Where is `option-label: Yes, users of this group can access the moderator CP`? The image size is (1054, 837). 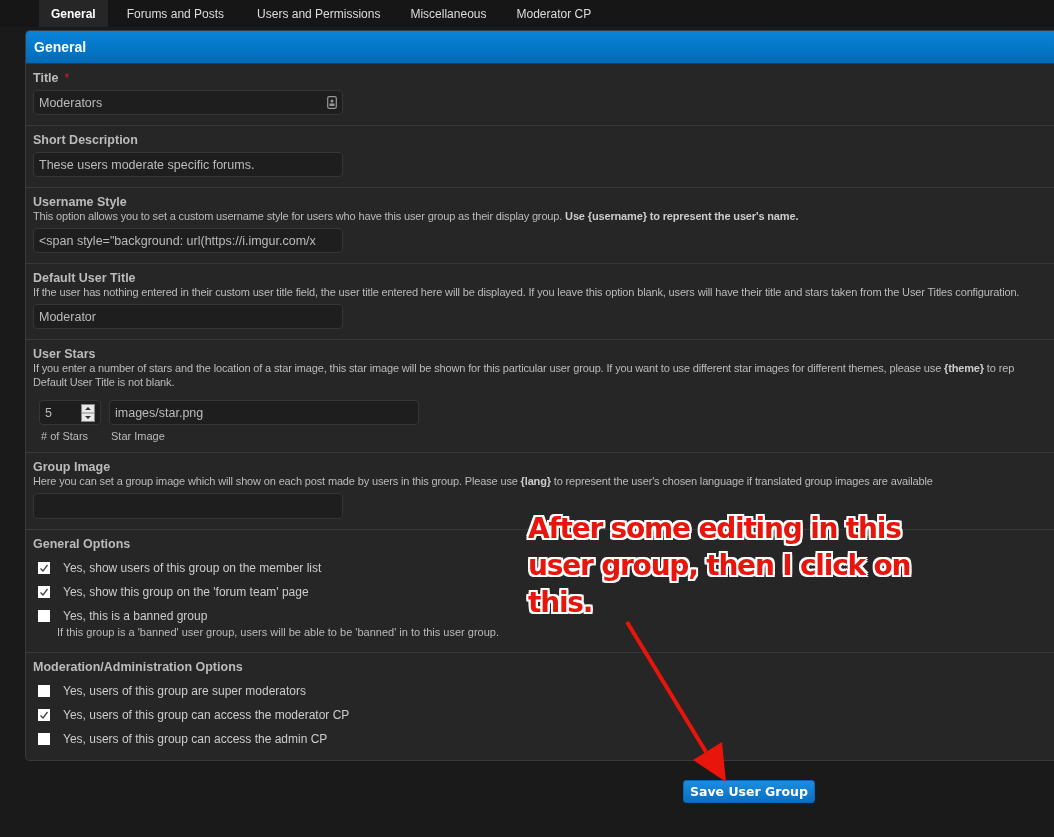
option-label: Yes, users of this group can access the moderator CP is located at coordinates (206, 715).